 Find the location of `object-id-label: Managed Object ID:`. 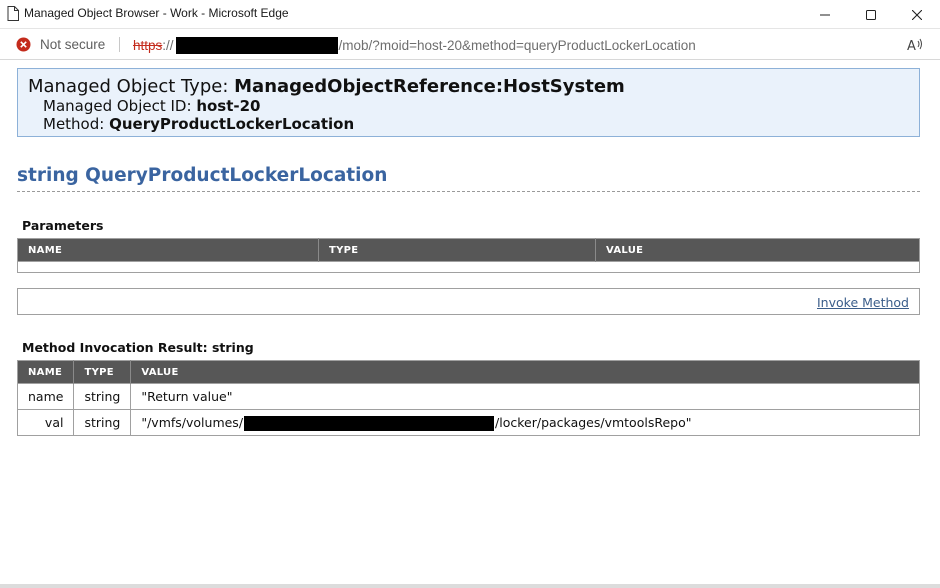

object-id-label: Managed Object ID: is located at coordinates (117, 106).